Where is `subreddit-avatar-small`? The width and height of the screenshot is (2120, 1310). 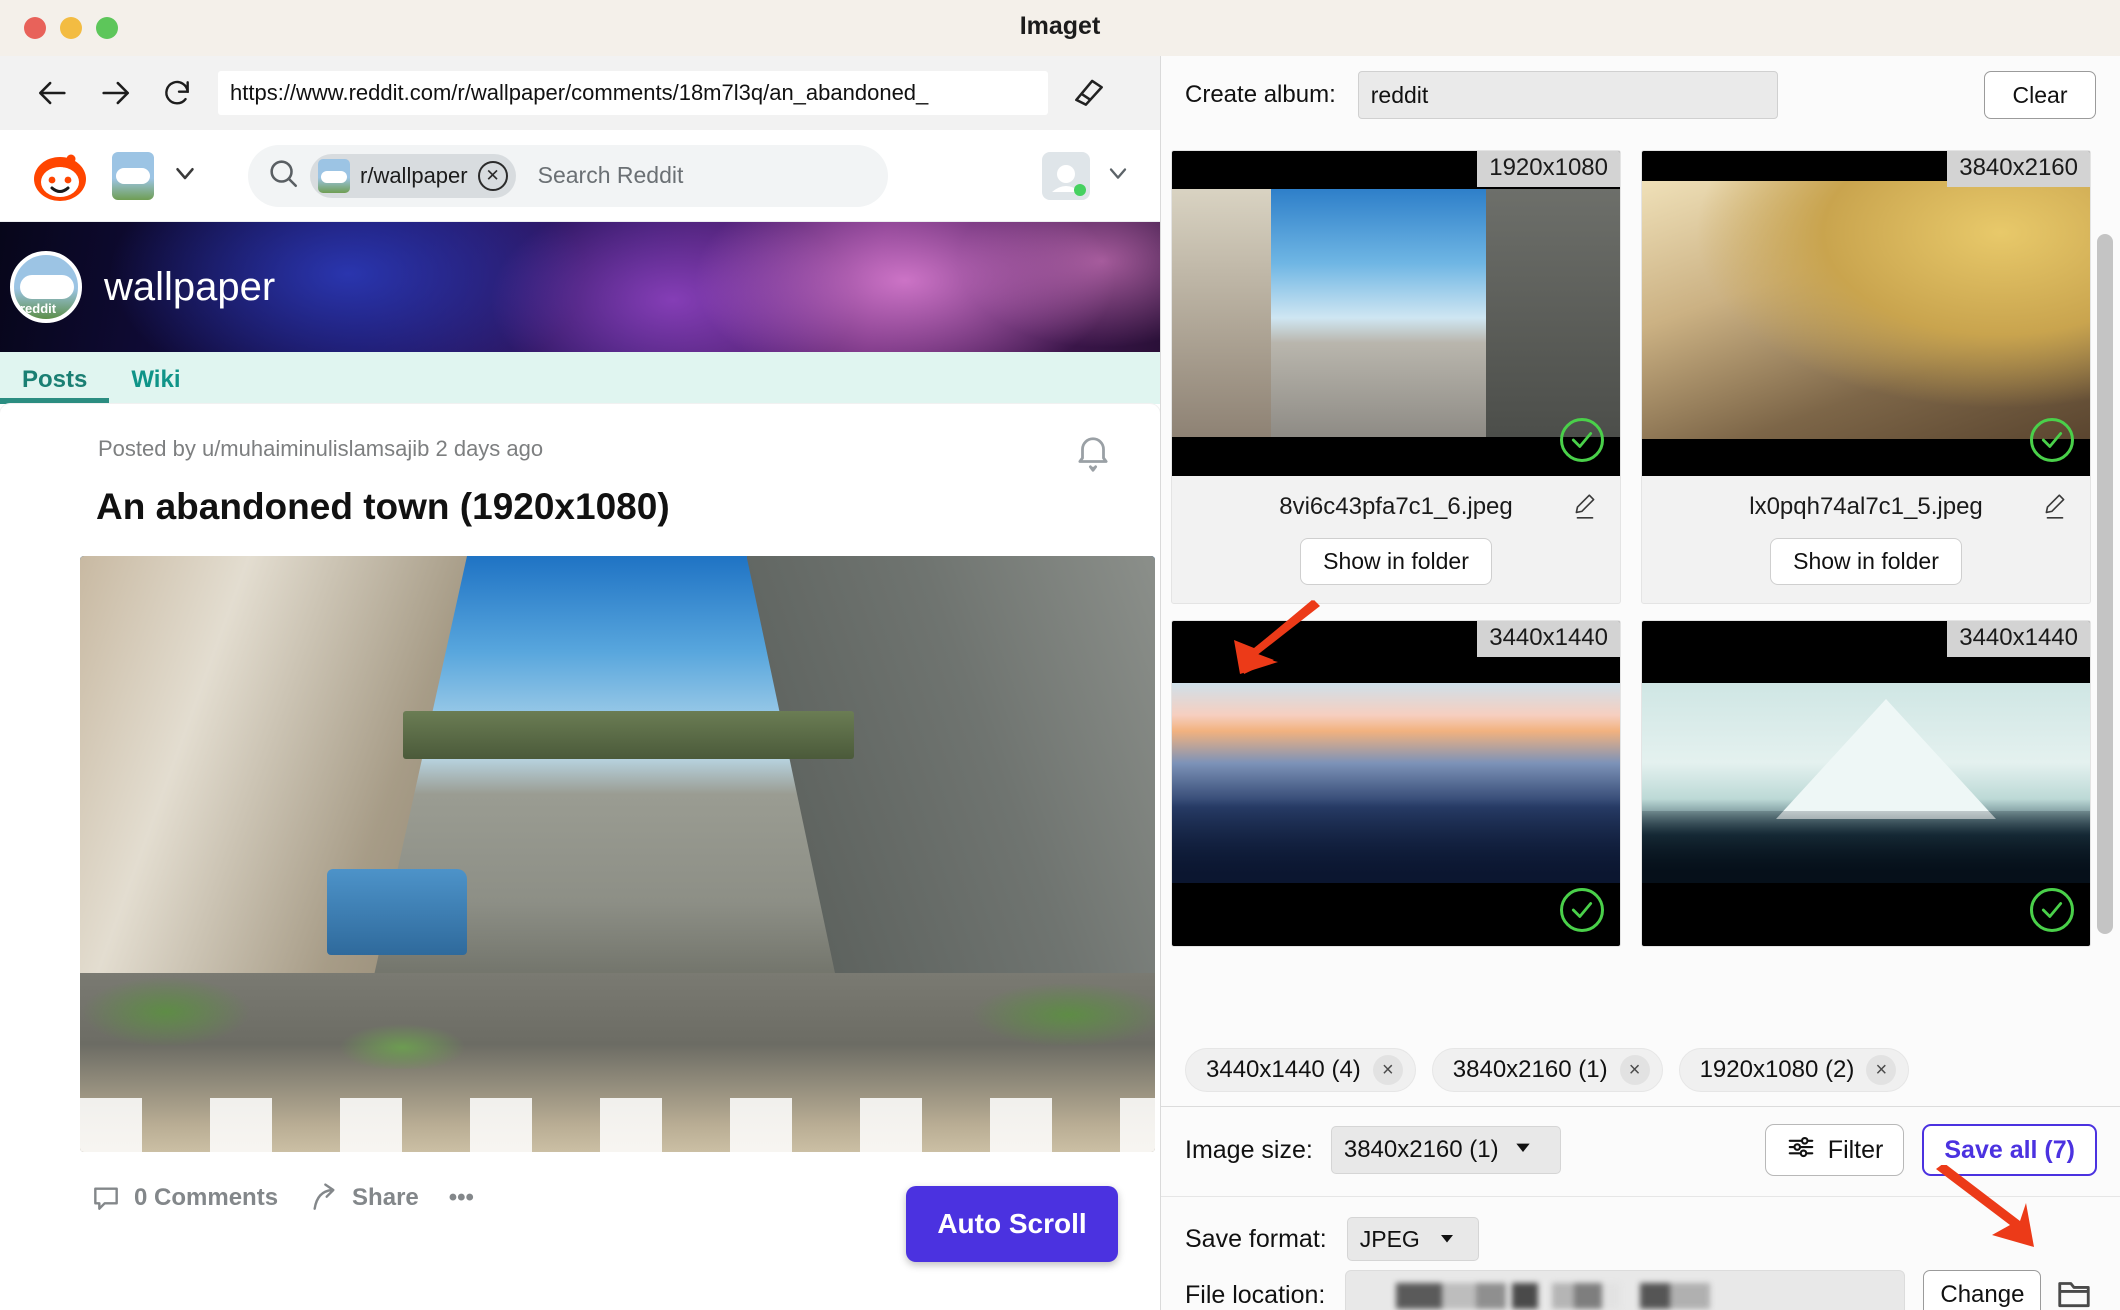
subreddit-avatar-small is located at coordinates (133, 175).